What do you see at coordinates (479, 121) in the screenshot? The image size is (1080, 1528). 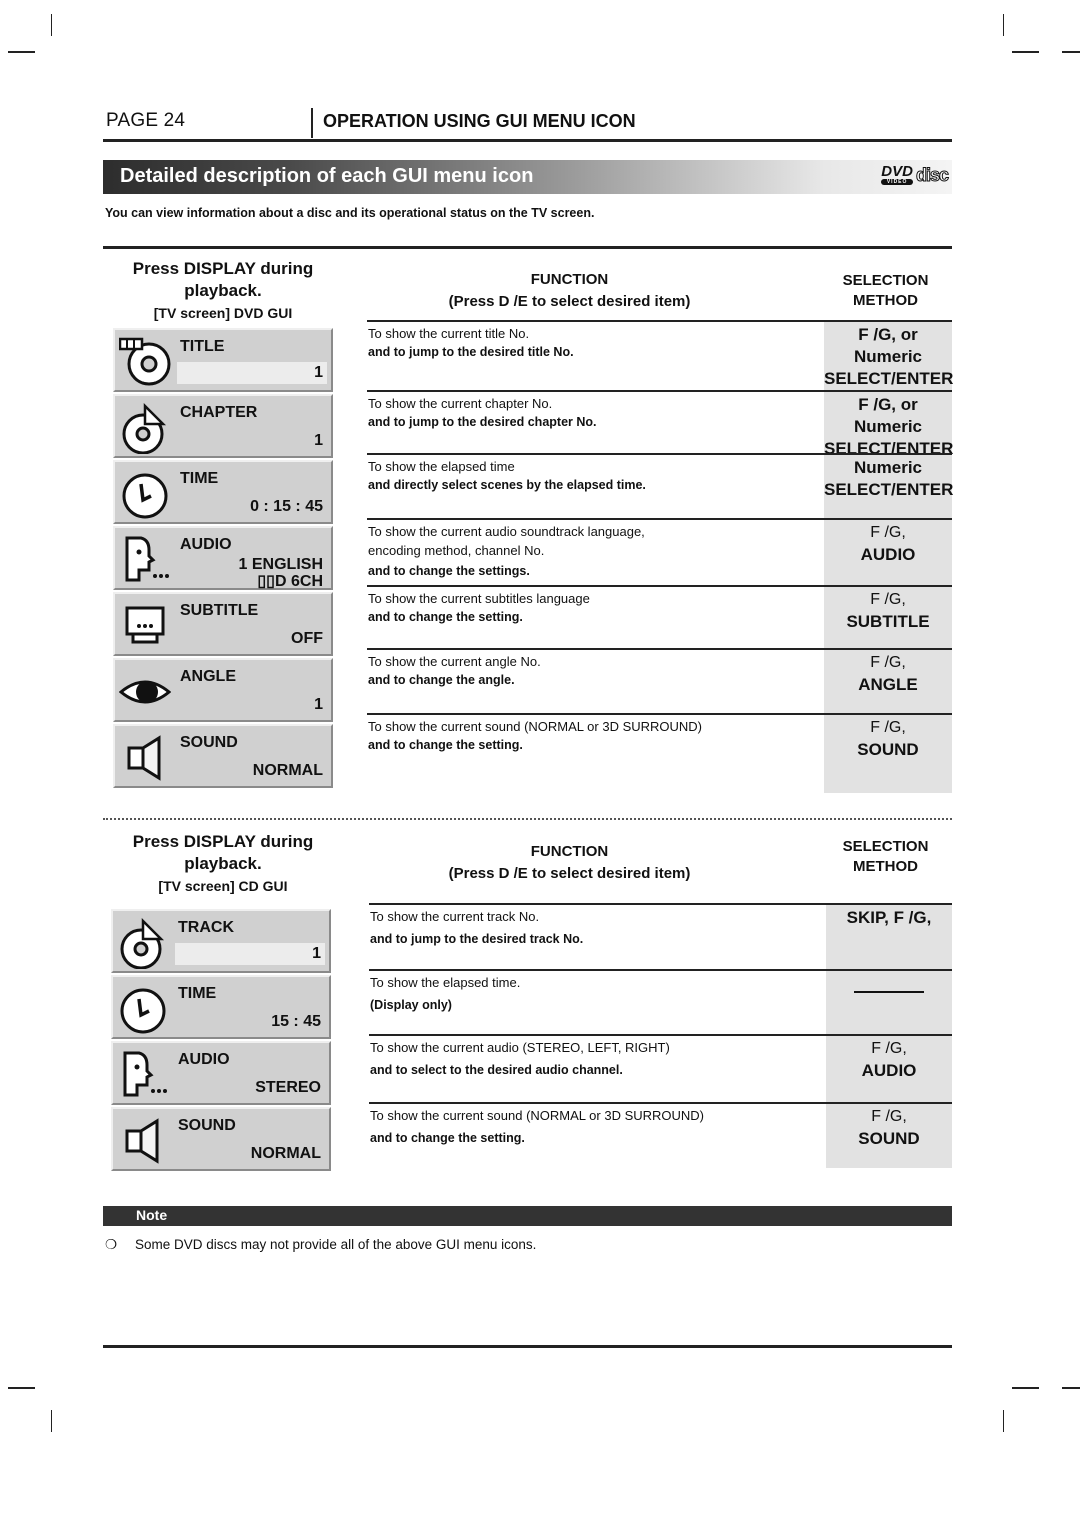 I see `section-title: OPERATION USING GUI MENU ICON` at bounding box center [479, 121].